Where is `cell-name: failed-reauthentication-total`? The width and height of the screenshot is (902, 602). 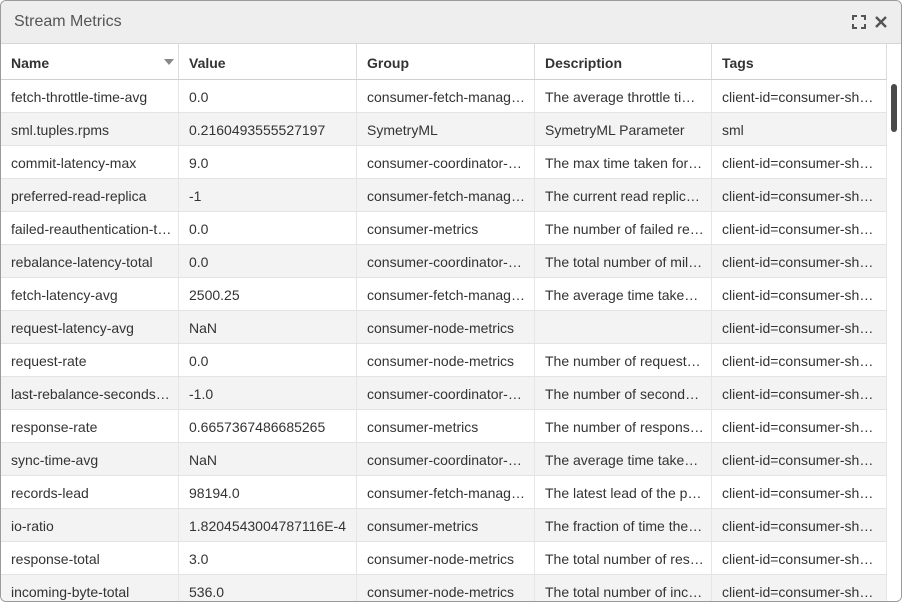 cell-name: failed-reauthentication-total is located at coordinates (90, 228).